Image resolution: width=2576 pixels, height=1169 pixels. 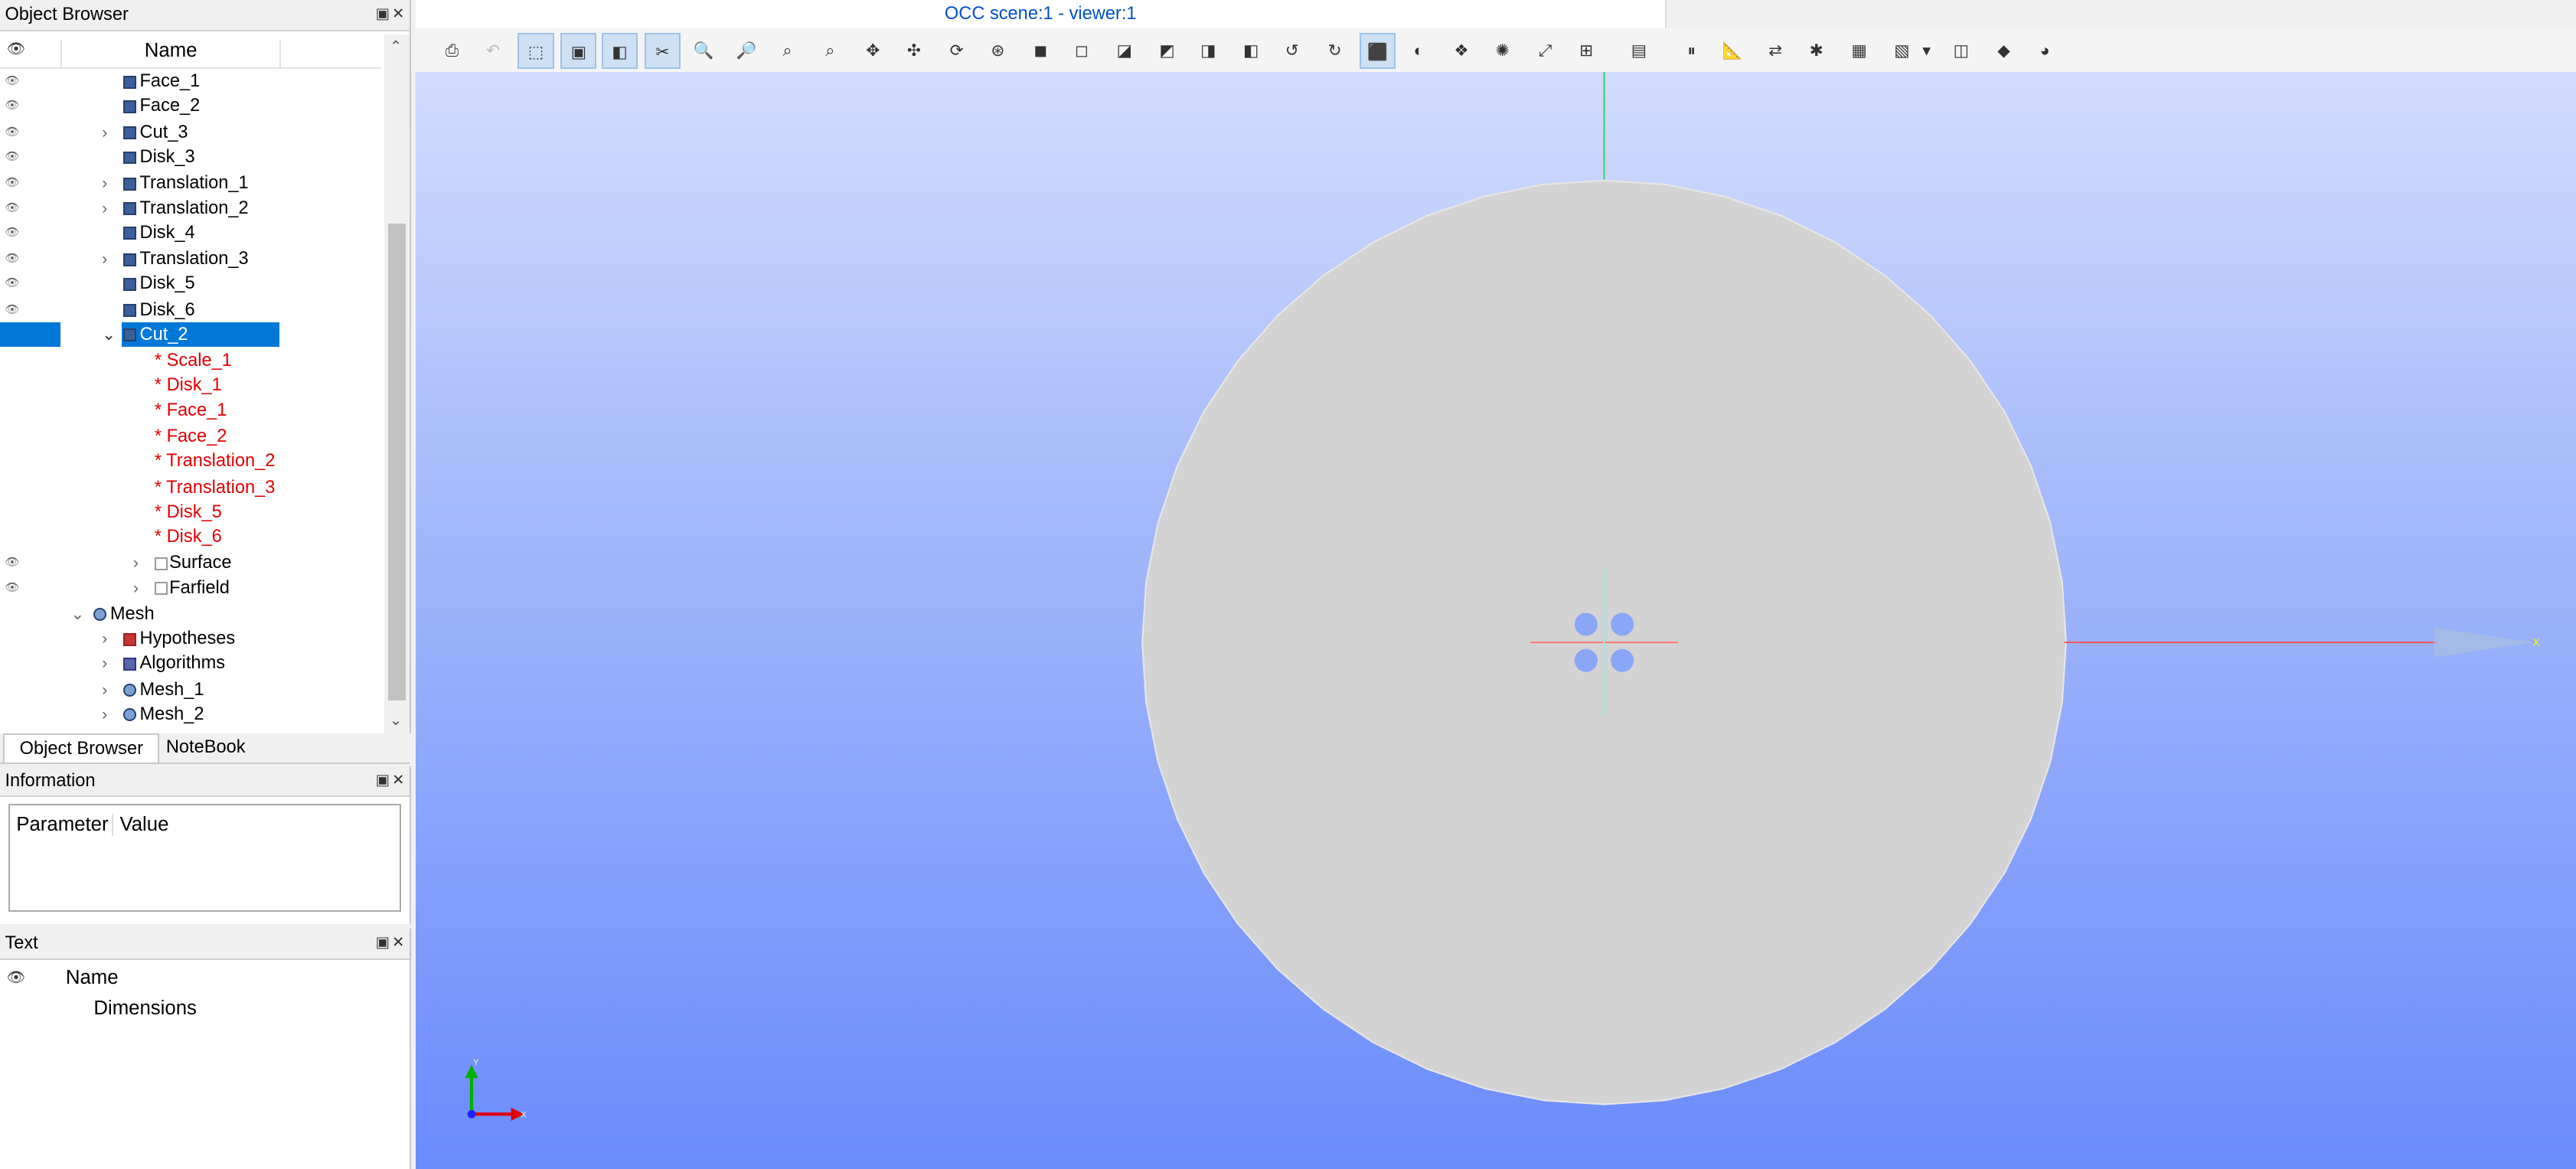 I want to click on tree-item: 👁 › Surface, so click(x=190, y=562).